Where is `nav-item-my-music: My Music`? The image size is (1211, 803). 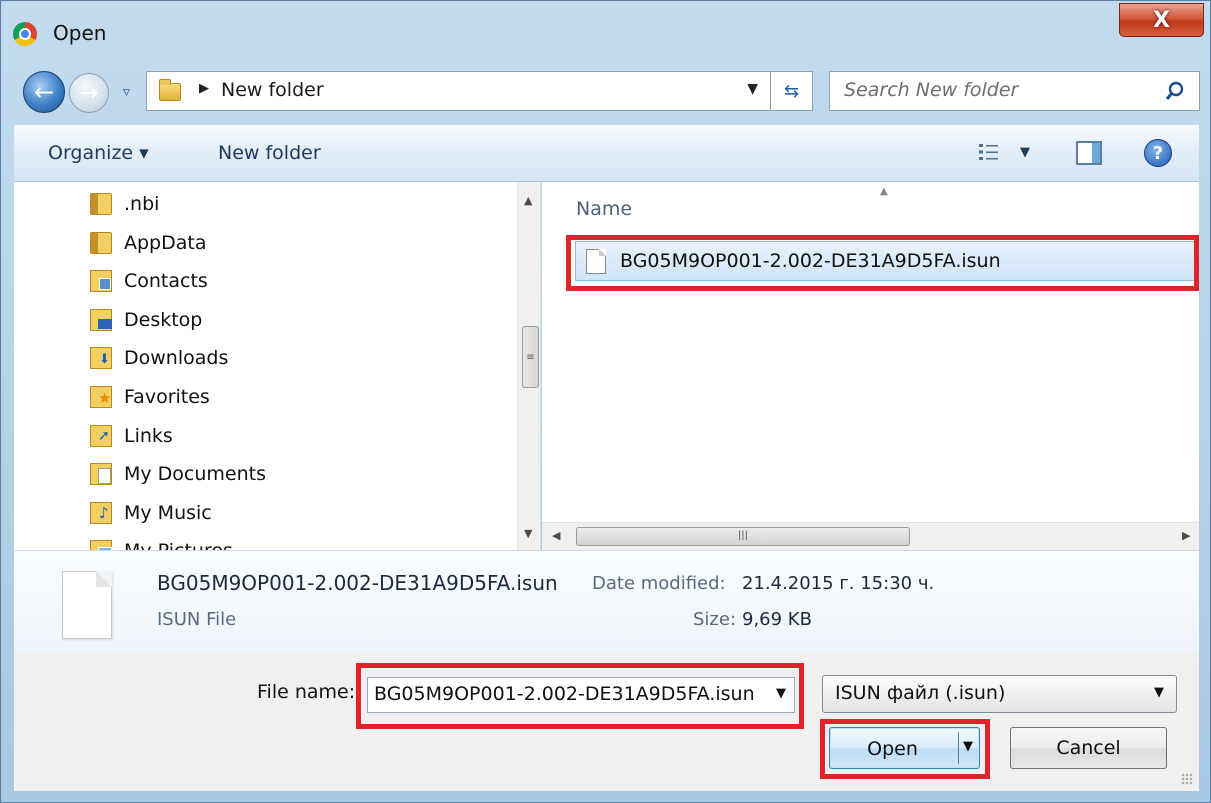
nav-item-my-music: My Music is located at coordinates (151, 513).